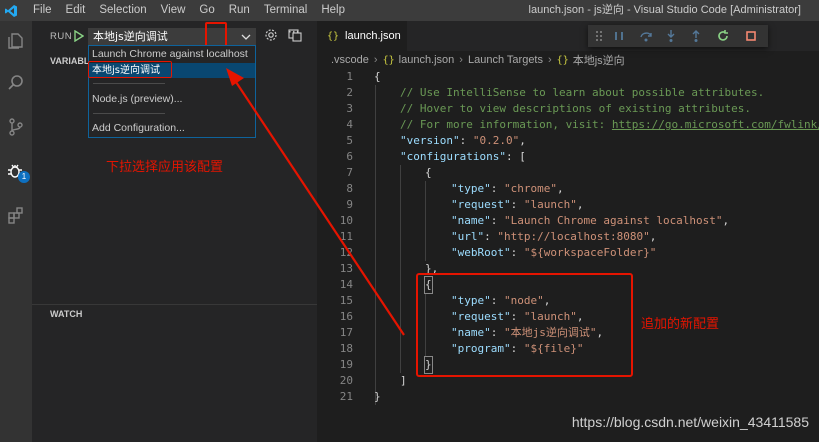 This screenshot has height=442, width=819. I want to click on code-line: 7{, so click(389, 172).